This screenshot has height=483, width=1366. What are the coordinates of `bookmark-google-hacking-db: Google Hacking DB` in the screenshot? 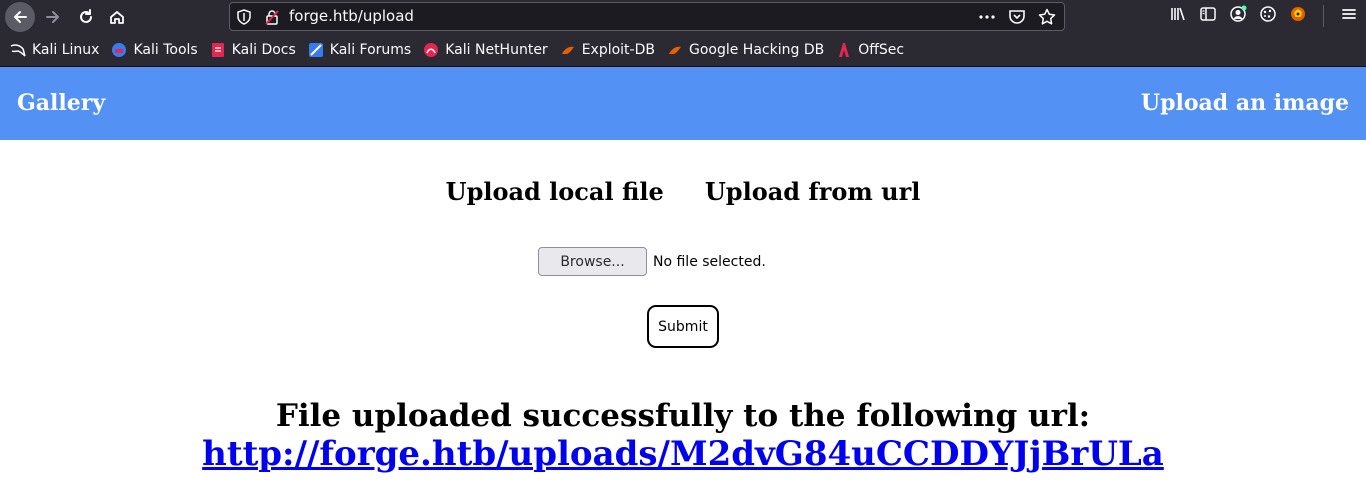 It's located at (745, 50).